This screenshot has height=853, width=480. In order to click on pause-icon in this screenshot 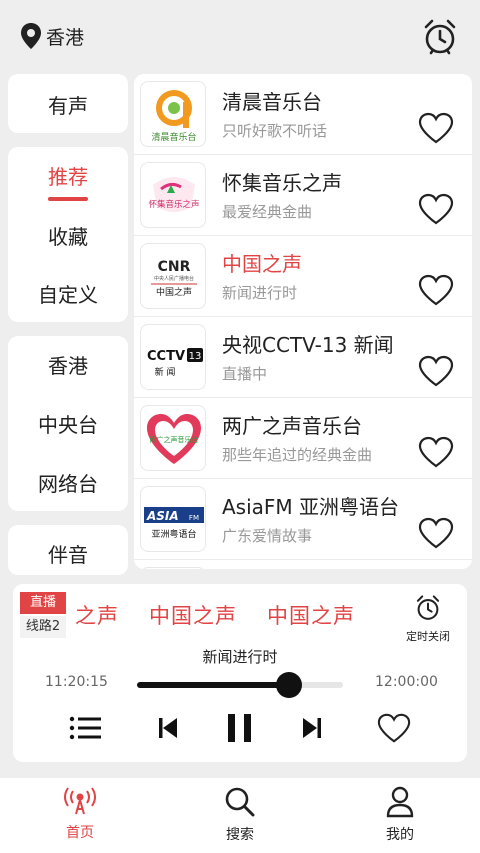, I will do `click(240, 728)`.